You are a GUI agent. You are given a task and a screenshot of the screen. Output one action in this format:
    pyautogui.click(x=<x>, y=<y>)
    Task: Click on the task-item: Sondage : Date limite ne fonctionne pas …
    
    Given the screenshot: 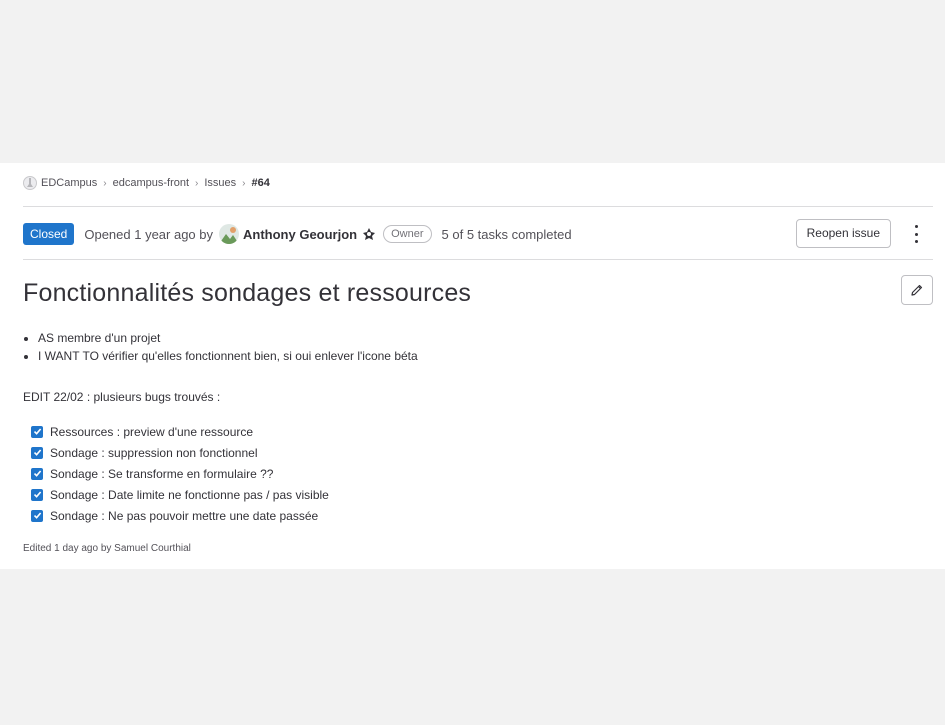 What is the action you would take?
    pyautogui.click(x=180, y=494)
    